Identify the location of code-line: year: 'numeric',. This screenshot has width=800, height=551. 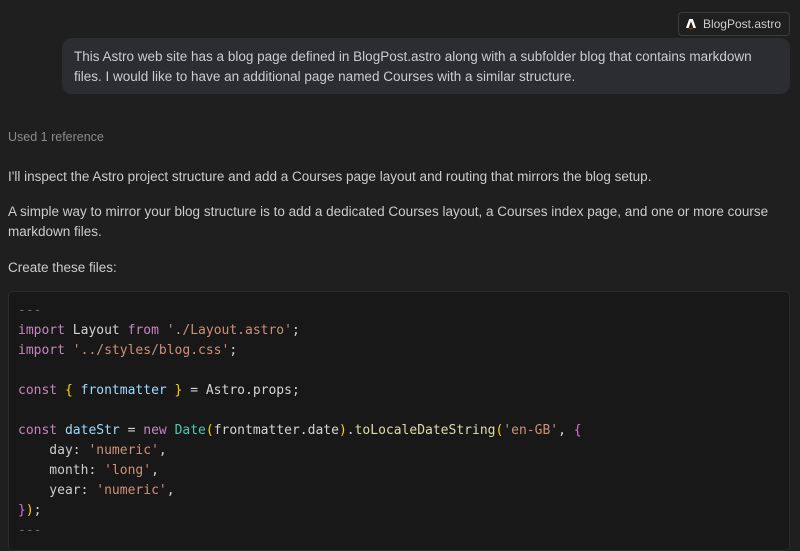
(96, 490).